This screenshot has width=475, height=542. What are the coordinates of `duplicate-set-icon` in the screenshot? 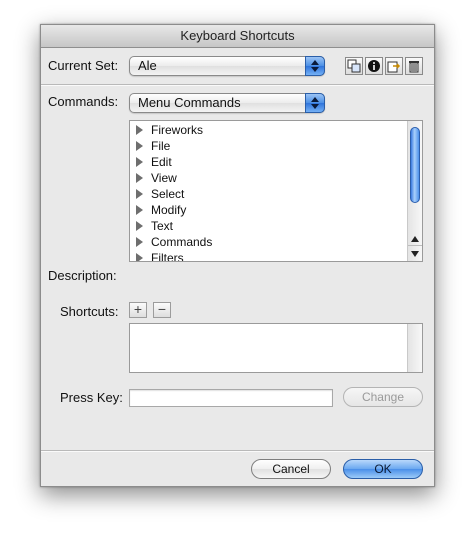 It's located at (354, 66).